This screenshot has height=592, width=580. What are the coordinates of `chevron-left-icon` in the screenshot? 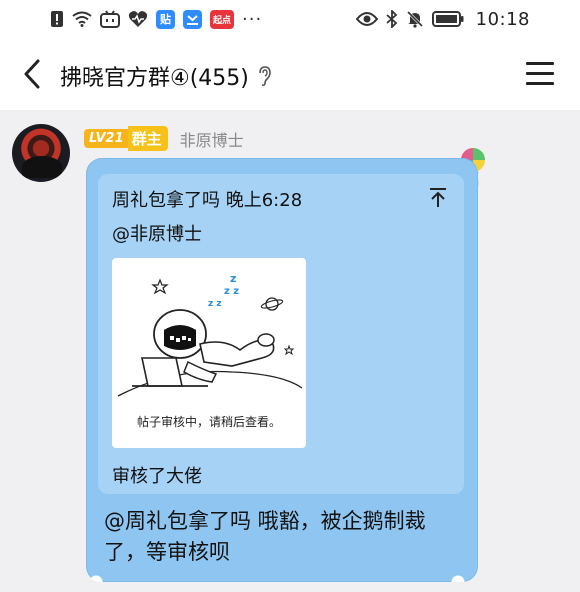 It's located at (32, 74).